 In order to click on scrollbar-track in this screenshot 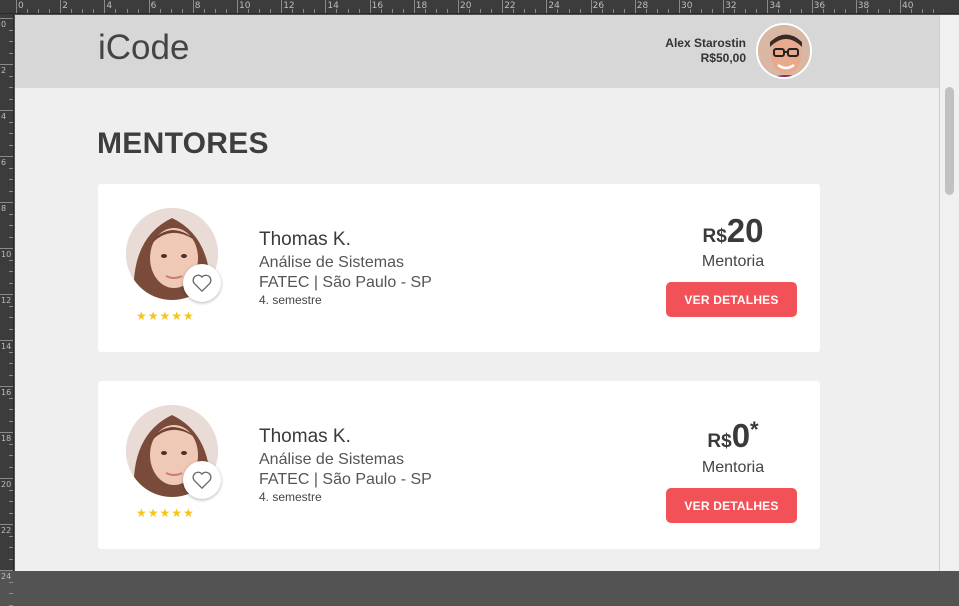, I will do `click(949, 293)`.